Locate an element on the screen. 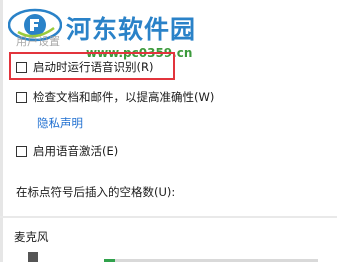 This screenshot has height=262, width=337. review-docs-option: 检查文档和邮件，以提高准确性(W) is located at coordinates (115, 97).